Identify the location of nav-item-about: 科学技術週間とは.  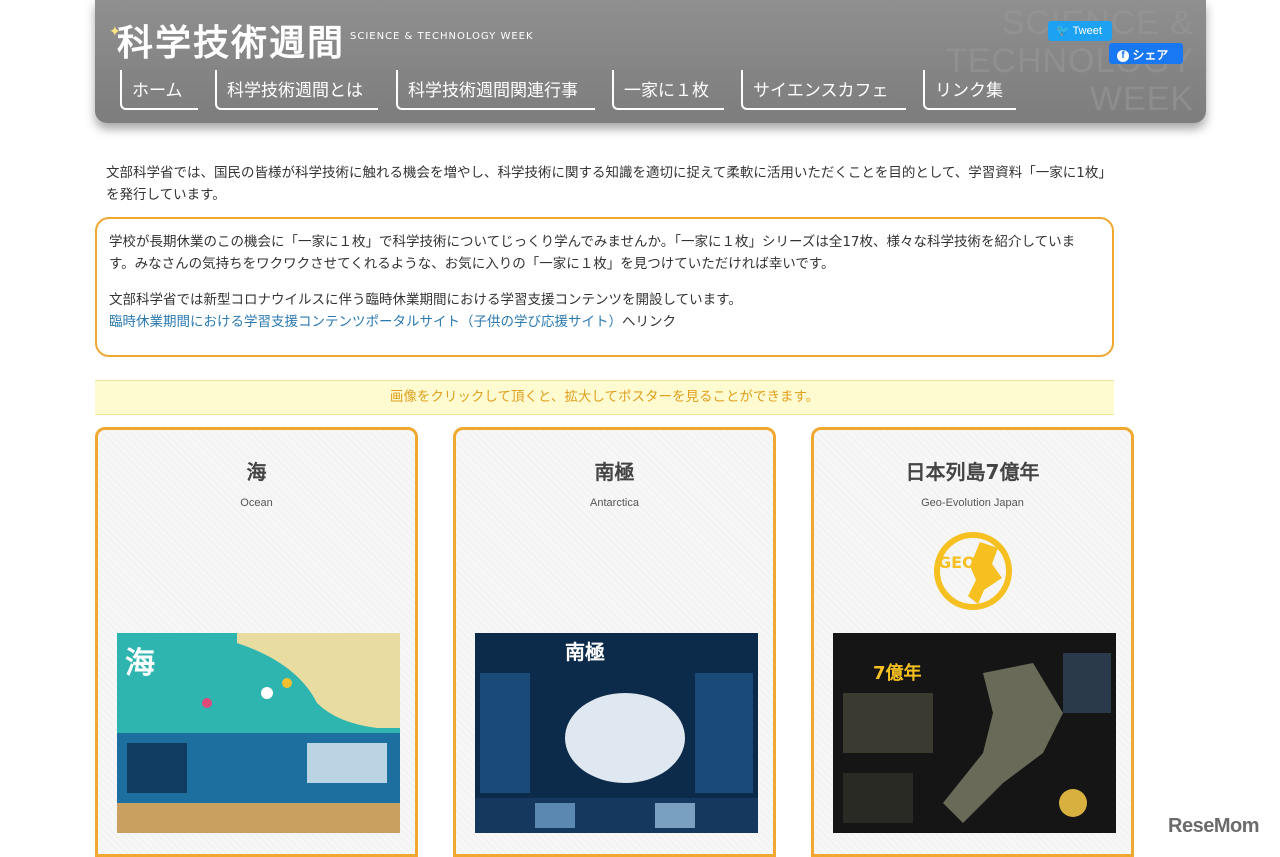
(296, 90).